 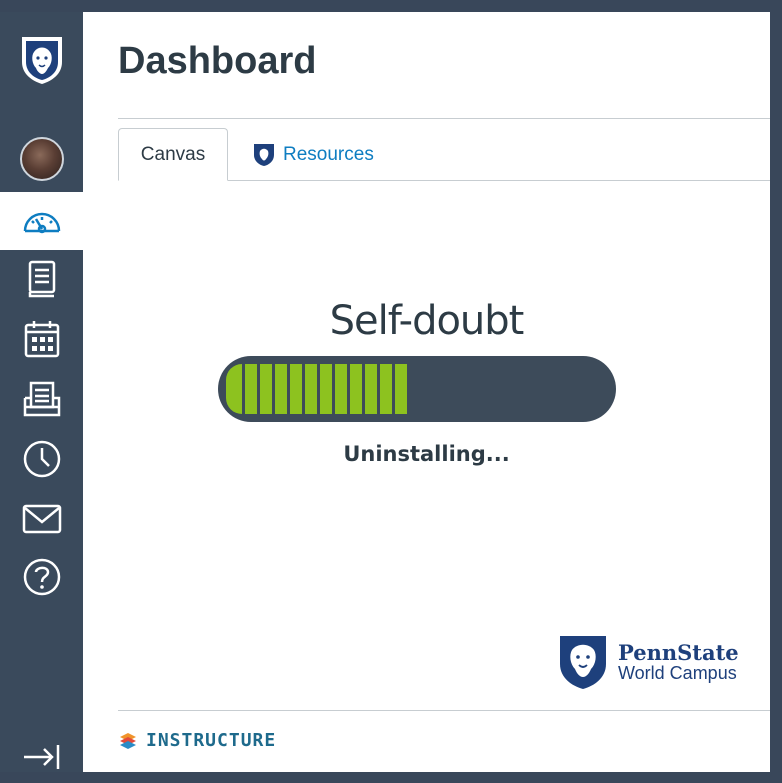 What do you see at coordinates (264, 154) in the screenshot?
I see `penn-state-shield-icon` at bounding box center [264, 154].